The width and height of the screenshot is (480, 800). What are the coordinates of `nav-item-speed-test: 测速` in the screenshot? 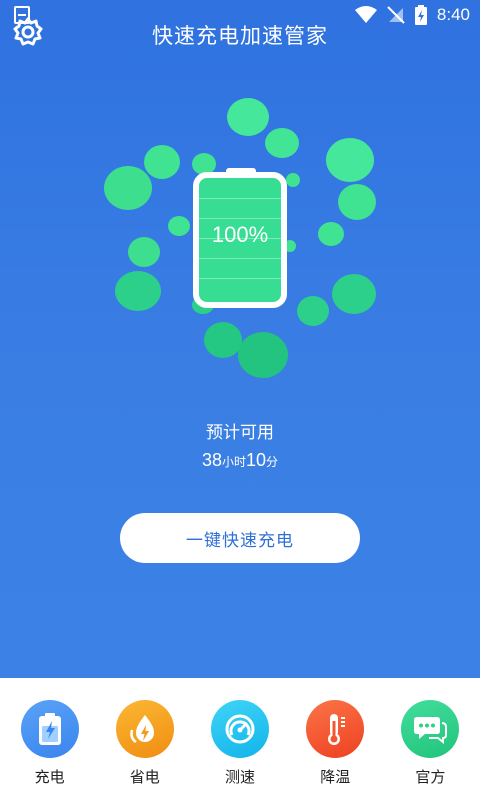 It's located at (239, 739).